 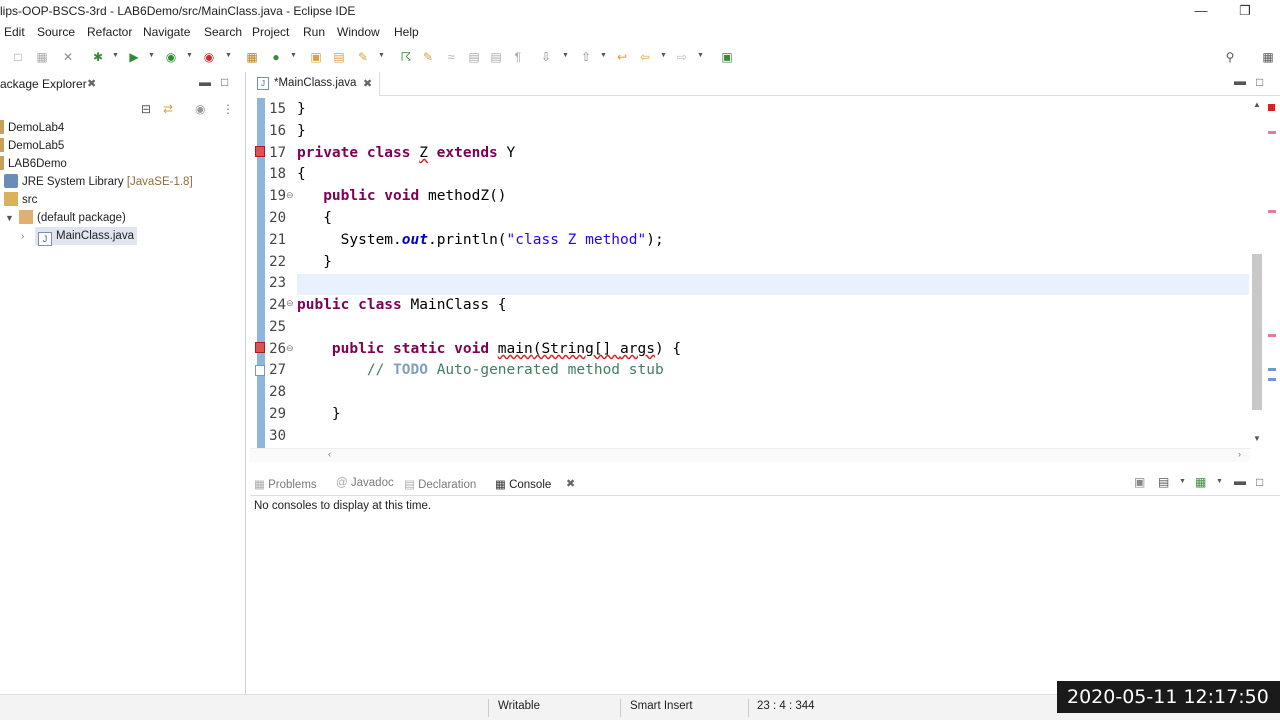 I want to click on block-selection-icon: ≈, so click(x=451, y=57).